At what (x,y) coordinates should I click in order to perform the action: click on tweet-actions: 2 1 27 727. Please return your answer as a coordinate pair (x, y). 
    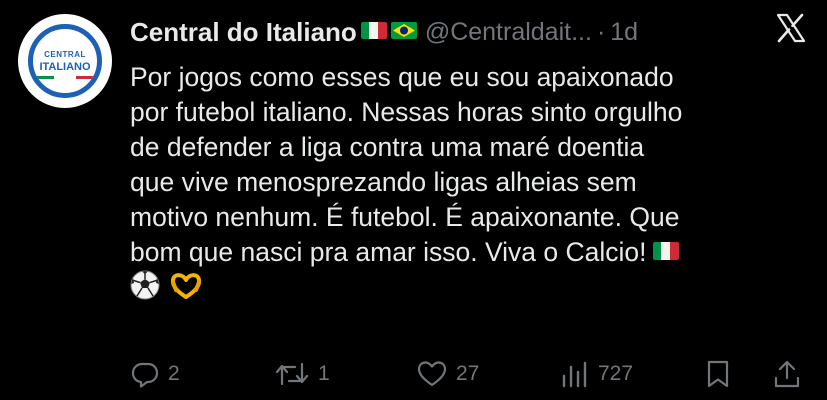
    Looking at the image, I should click on (468, 374).